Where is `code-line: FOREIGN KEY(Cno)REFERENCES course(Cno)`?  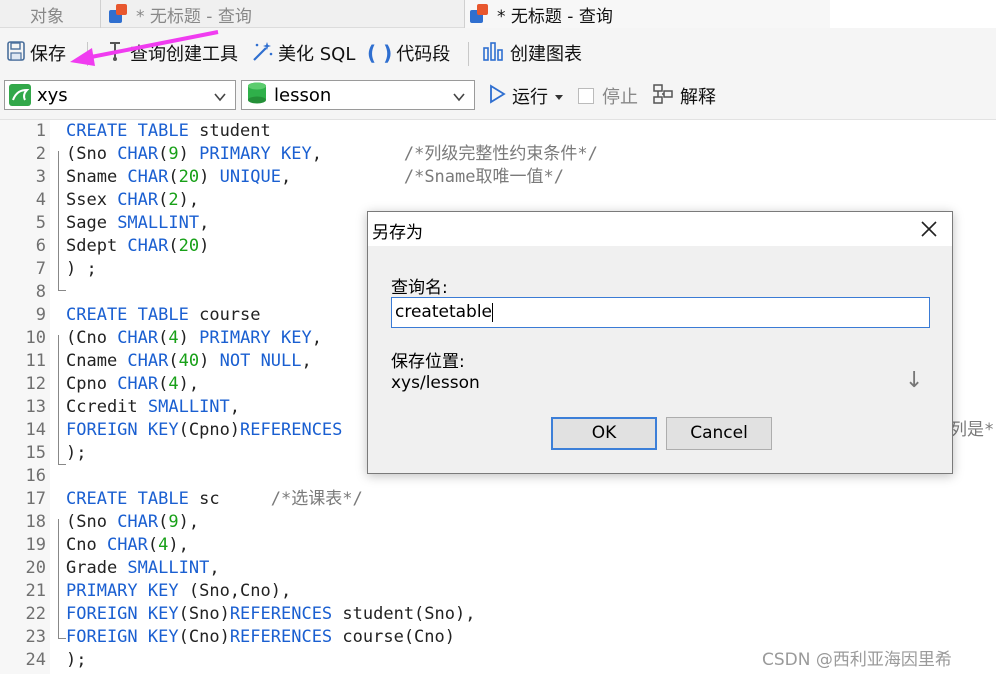 code-line: FOREIGN KEY(Cno)REFERENCES course(Cno) is located at coordinates (260, 637).